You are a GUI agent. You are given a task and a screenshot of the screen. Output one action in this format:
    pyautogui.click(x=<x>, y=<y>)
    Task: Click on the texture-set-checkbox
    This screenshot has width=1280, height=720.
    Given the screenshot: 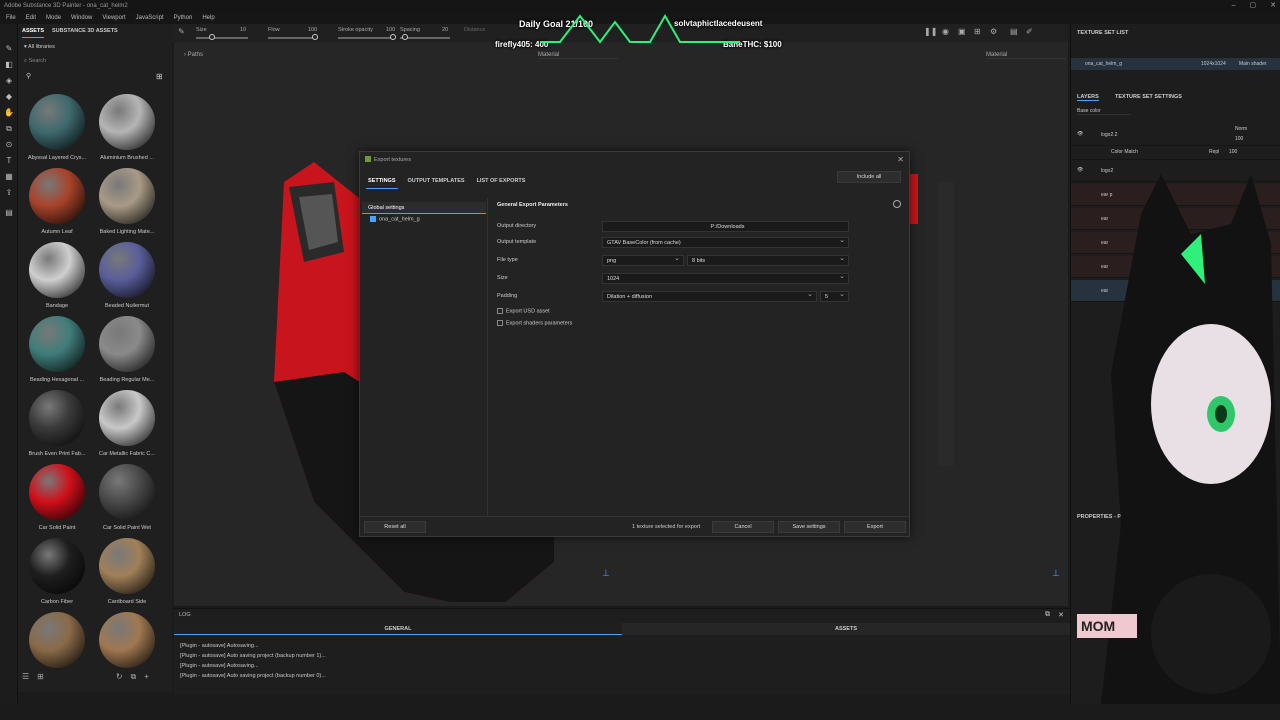 What is the action you would take?
    pyautogui.click(x=373, y=219)
    